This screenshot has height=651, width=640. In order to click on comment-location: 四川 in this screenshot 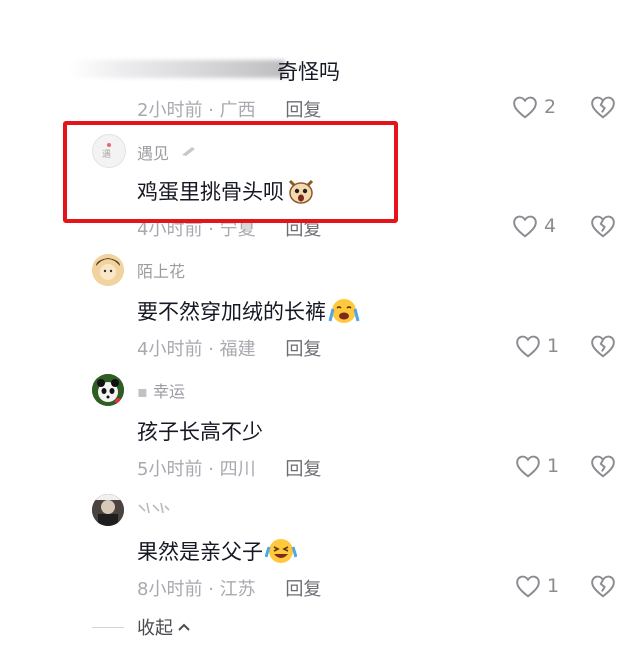, I will do `click(237, 469)`.